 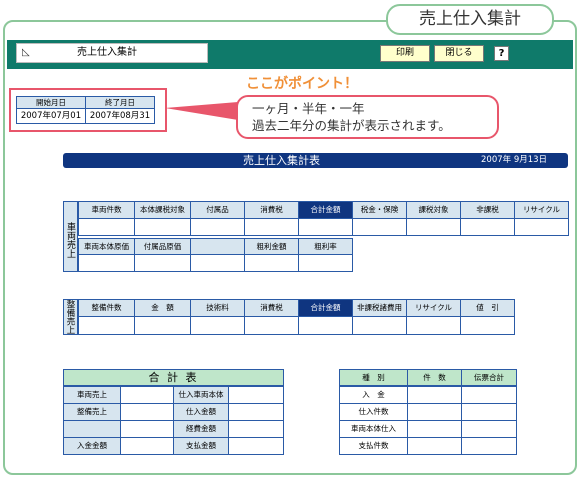 What do you see at coordinates (70, 317) in the screenshot?
I see `maintenance-sales-label: 整備売上` at bounding box center [70, 317].